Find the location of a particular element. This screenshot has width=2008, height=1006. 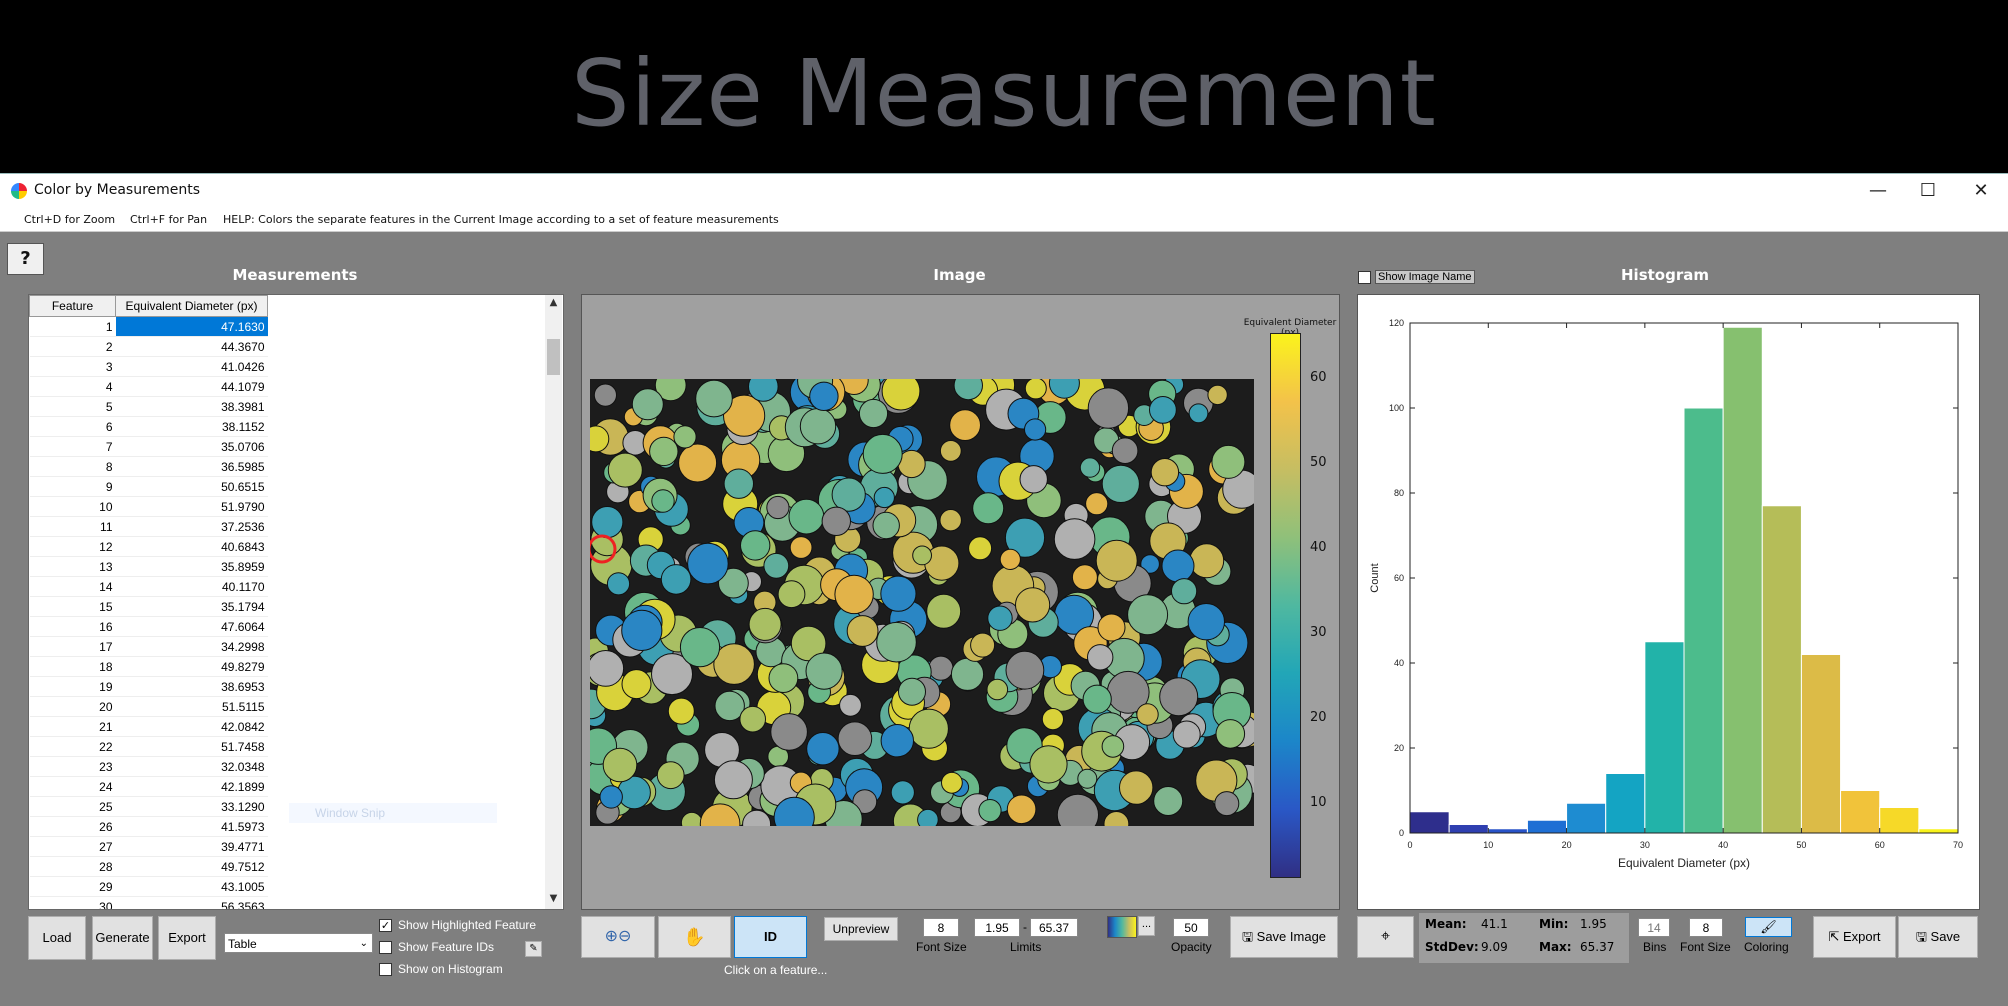

diameter-cell: 38.6953 is located at coordinates (191, 686).